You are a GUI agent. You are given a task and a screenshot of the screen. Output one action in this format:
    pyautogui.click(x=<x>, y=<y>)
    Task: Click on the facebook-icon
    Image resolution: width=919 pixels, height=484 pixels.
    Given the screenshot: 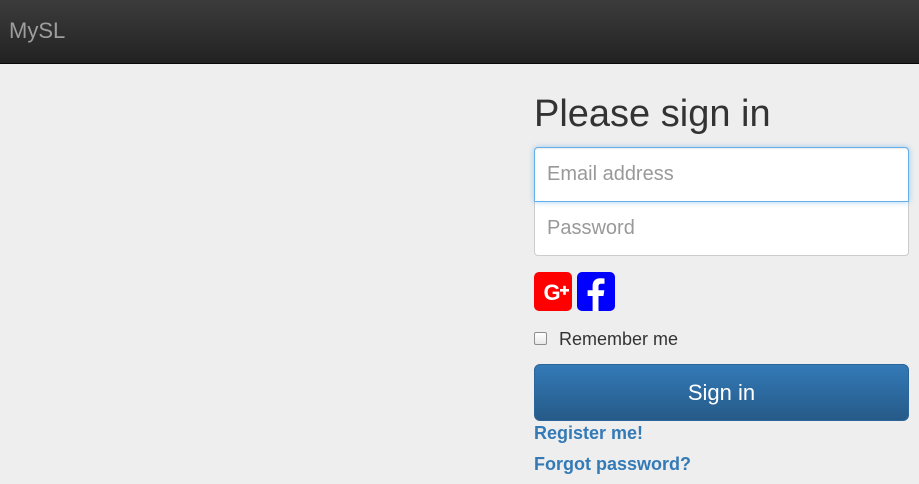 What is the action you would take?
    pyautogui.click(x=596, y=294)
    